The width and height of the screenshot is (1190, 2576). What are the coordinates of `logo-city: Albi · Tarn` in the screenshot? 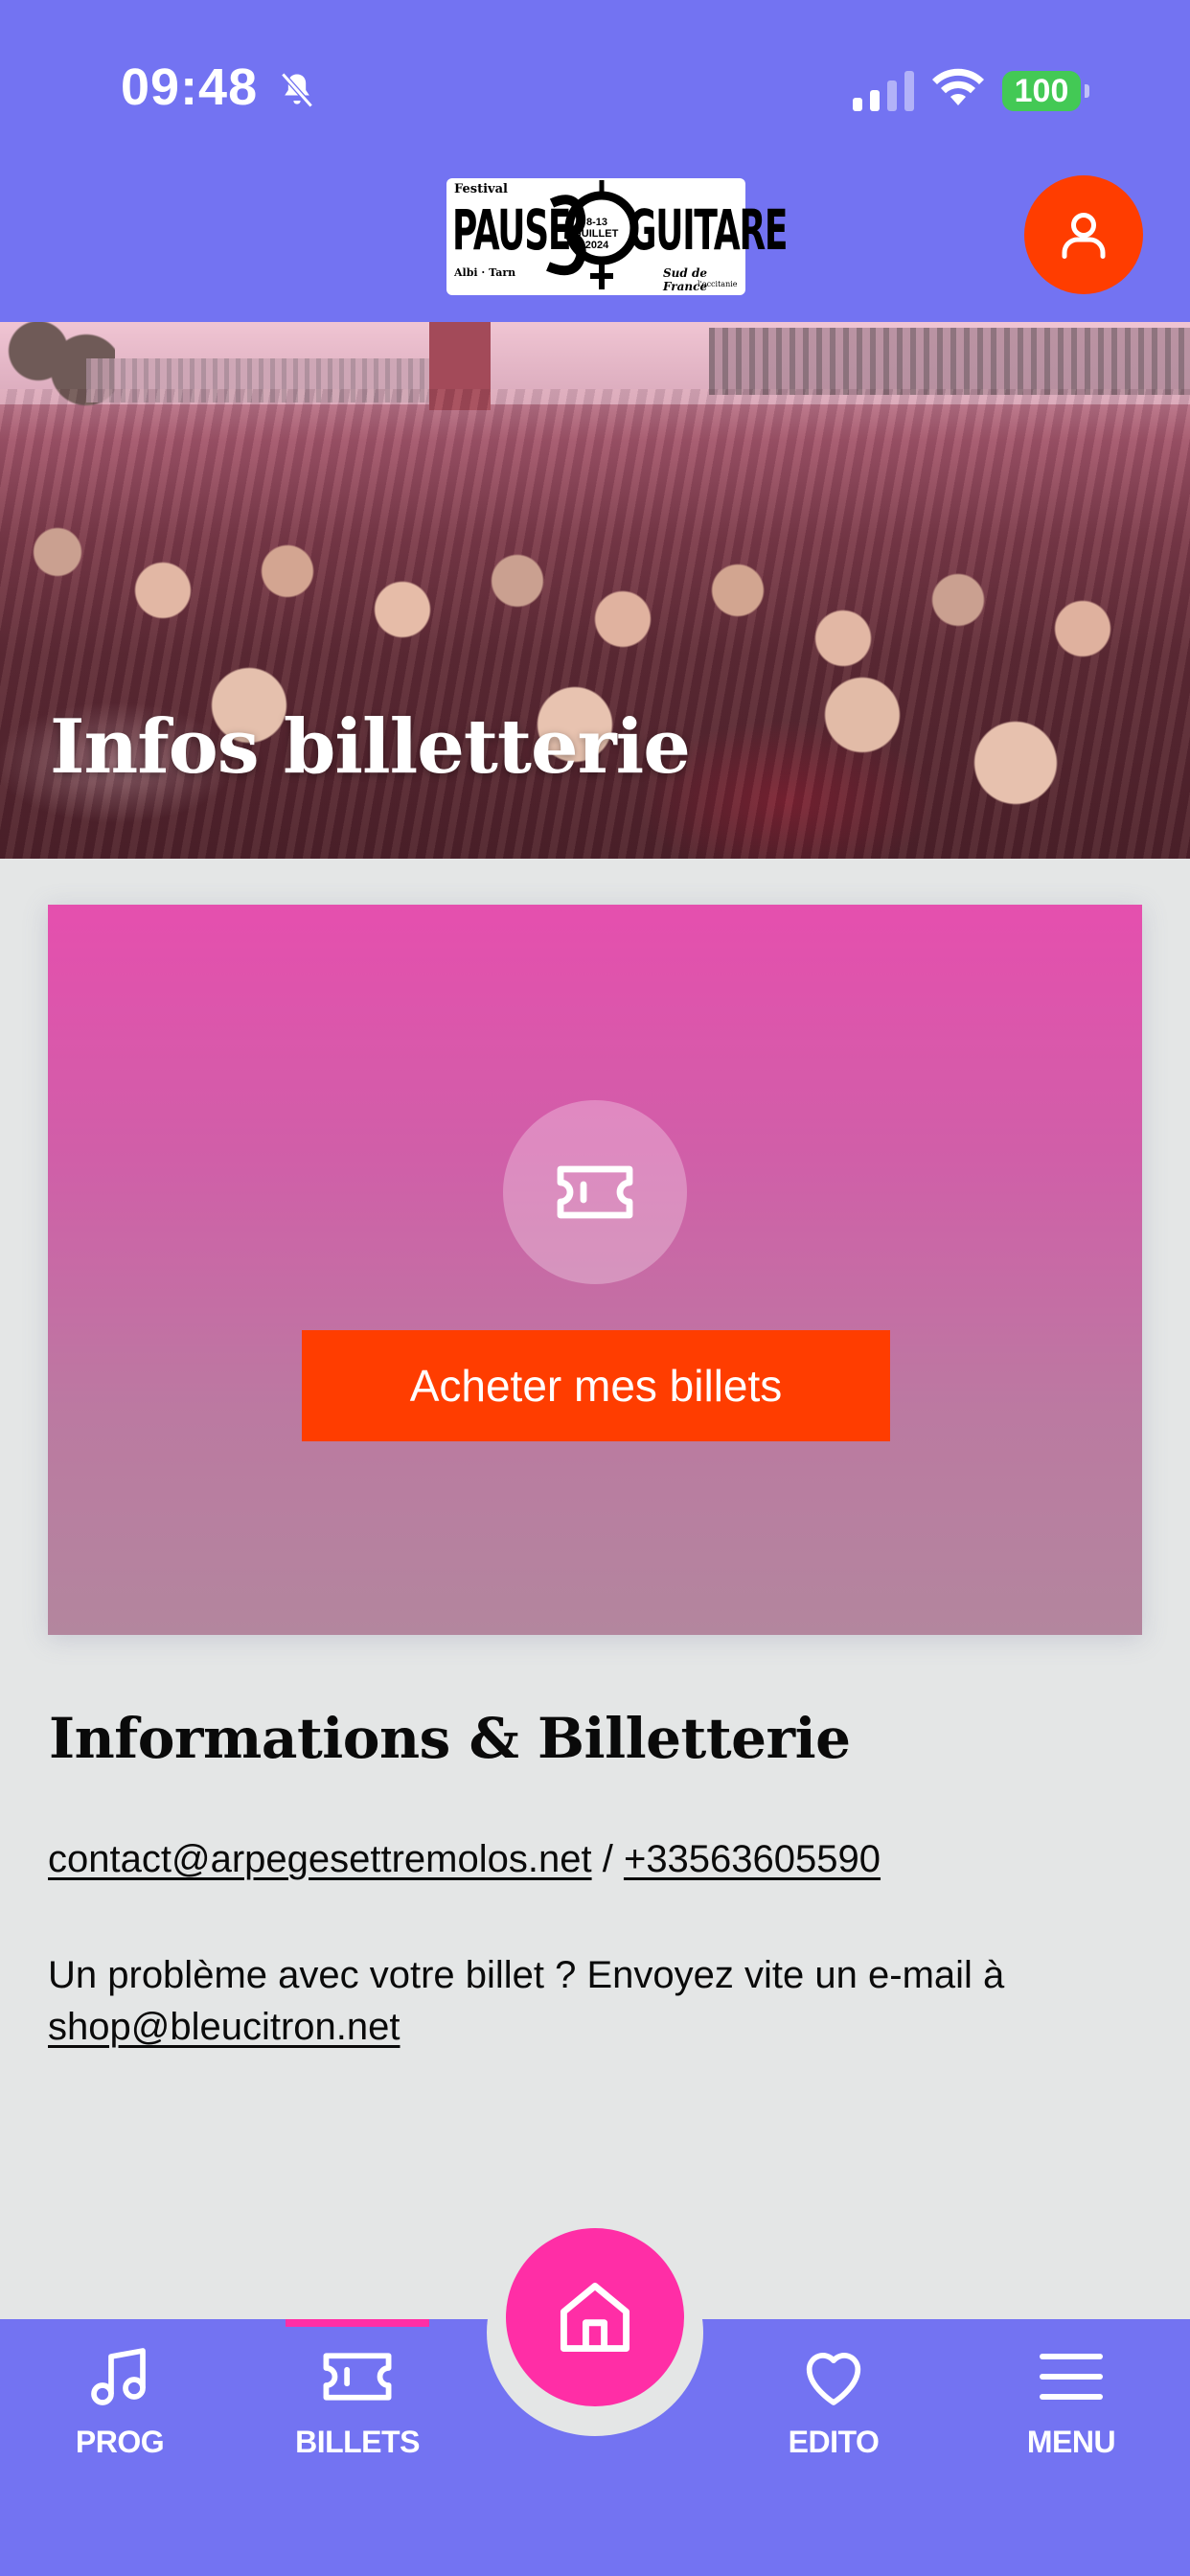 It's located at (485, 272).